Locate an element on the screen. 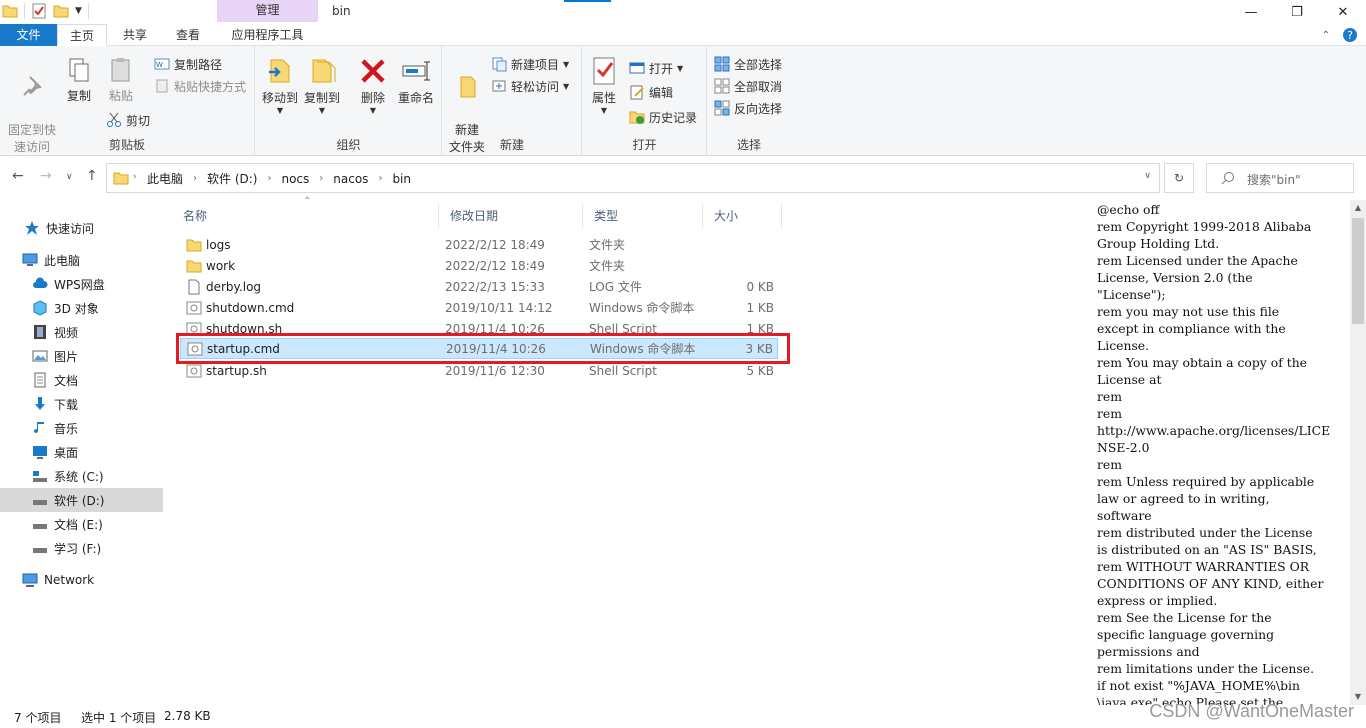 The image size is (1366, 728). forward-arrow-icon: → is located at coordinates (46, 176).